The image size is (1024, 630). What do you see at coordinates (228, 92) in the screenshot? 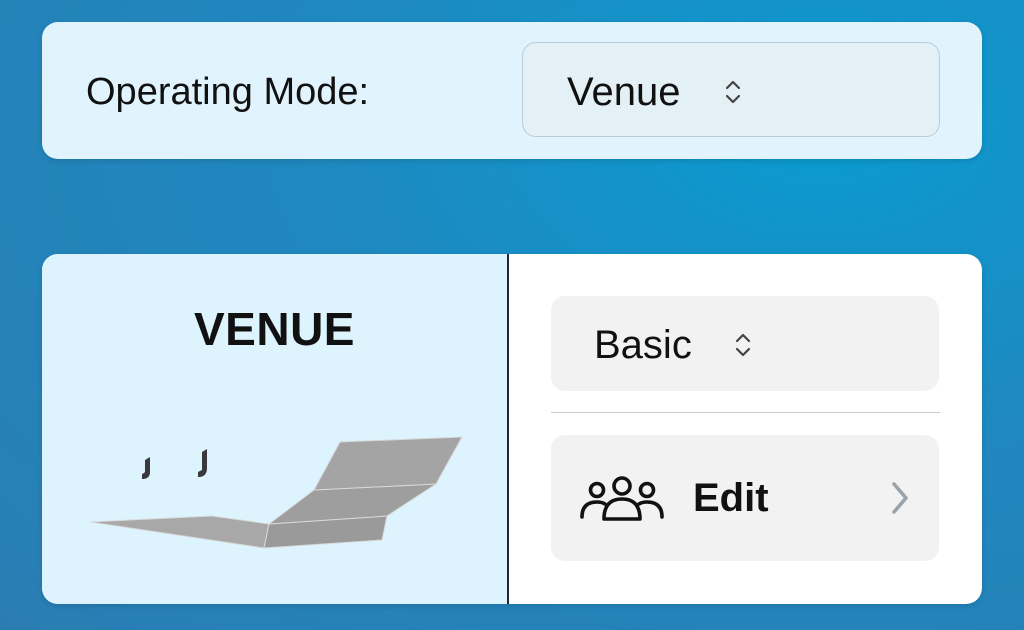
I see `operating-mode-label: Operating Mode:` at bounding box center [228, 92].